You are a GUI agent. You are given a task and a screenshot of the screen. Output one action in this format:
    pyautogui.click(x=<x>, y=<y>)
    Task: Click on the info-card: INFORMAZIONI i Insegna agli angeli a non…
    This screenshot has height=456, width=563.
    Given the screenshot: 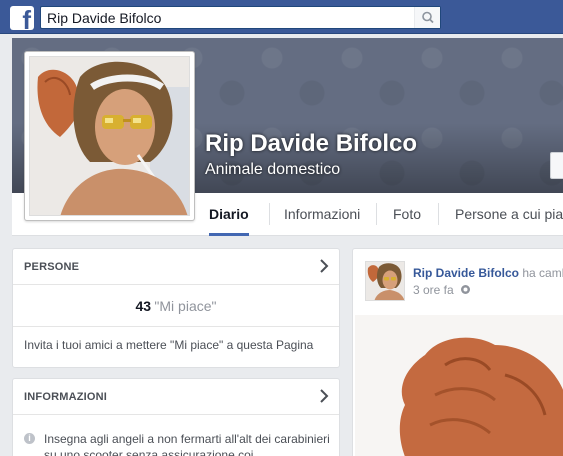 What is the action you would take?
    pyautogui.click(x=176, y=417)
    